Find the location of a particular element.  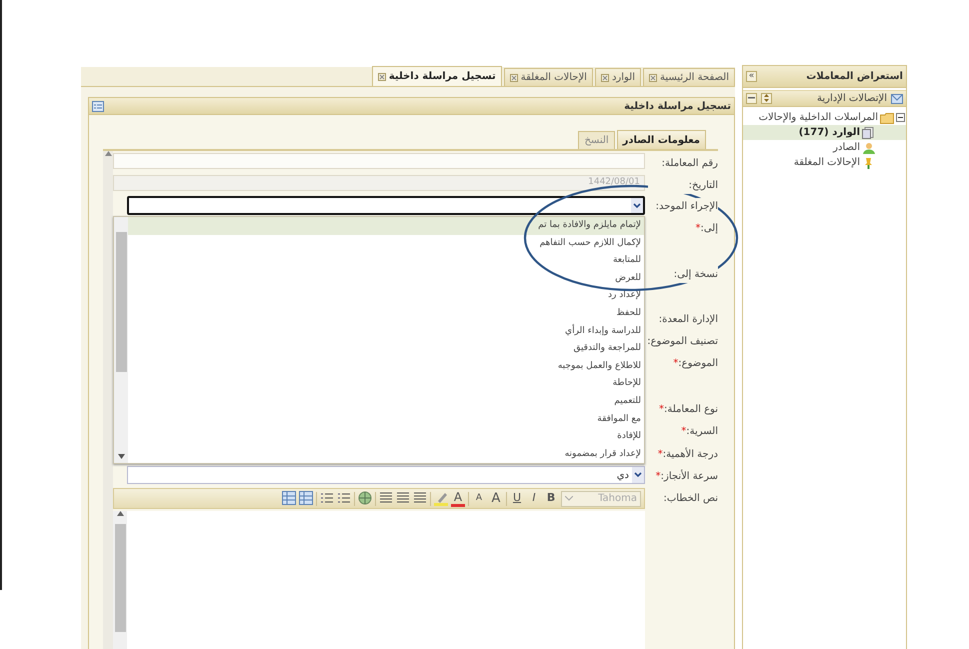

dropdown-option: للحفظ is located at coordinates (386, 313).